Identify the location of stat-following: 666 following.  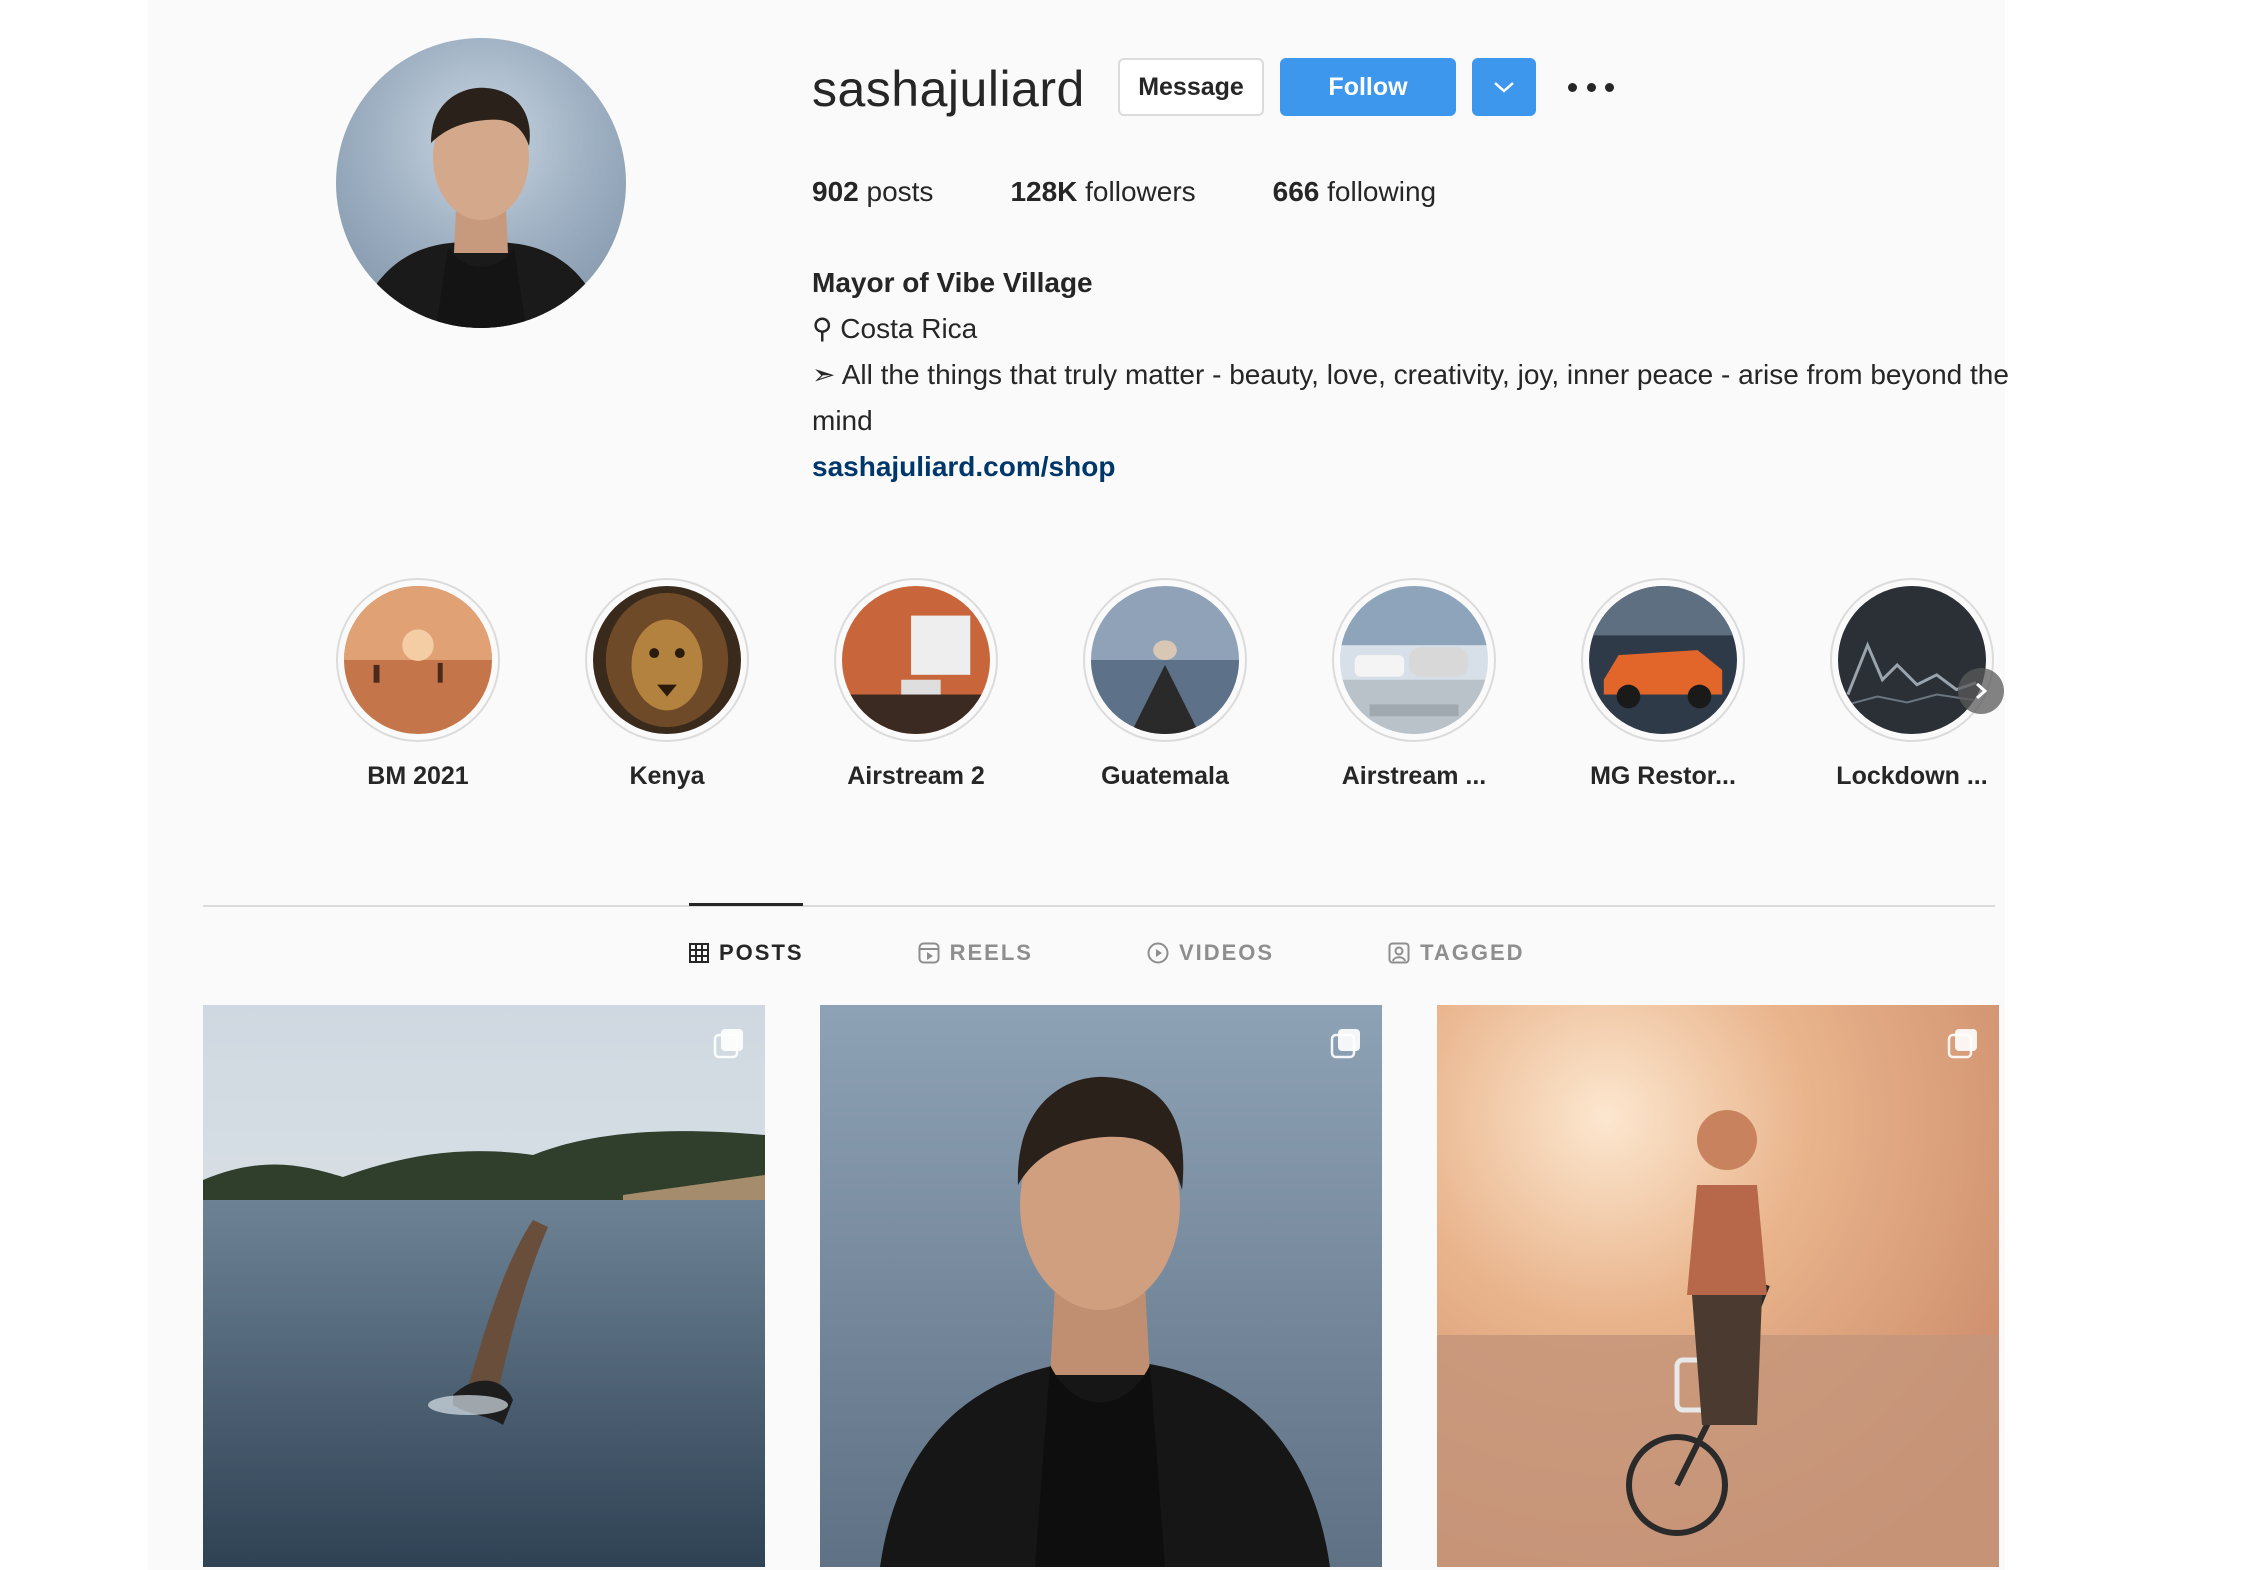
(1354, 192).